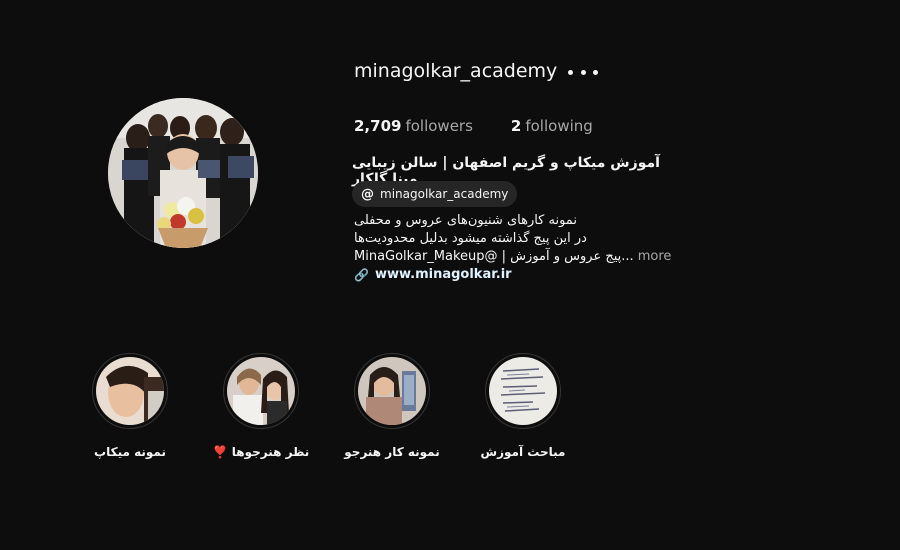  Describe the element at coordinates (473, 126) in the screenshot. I see `profile-stats: 2,709 followers 2 following` at that location.